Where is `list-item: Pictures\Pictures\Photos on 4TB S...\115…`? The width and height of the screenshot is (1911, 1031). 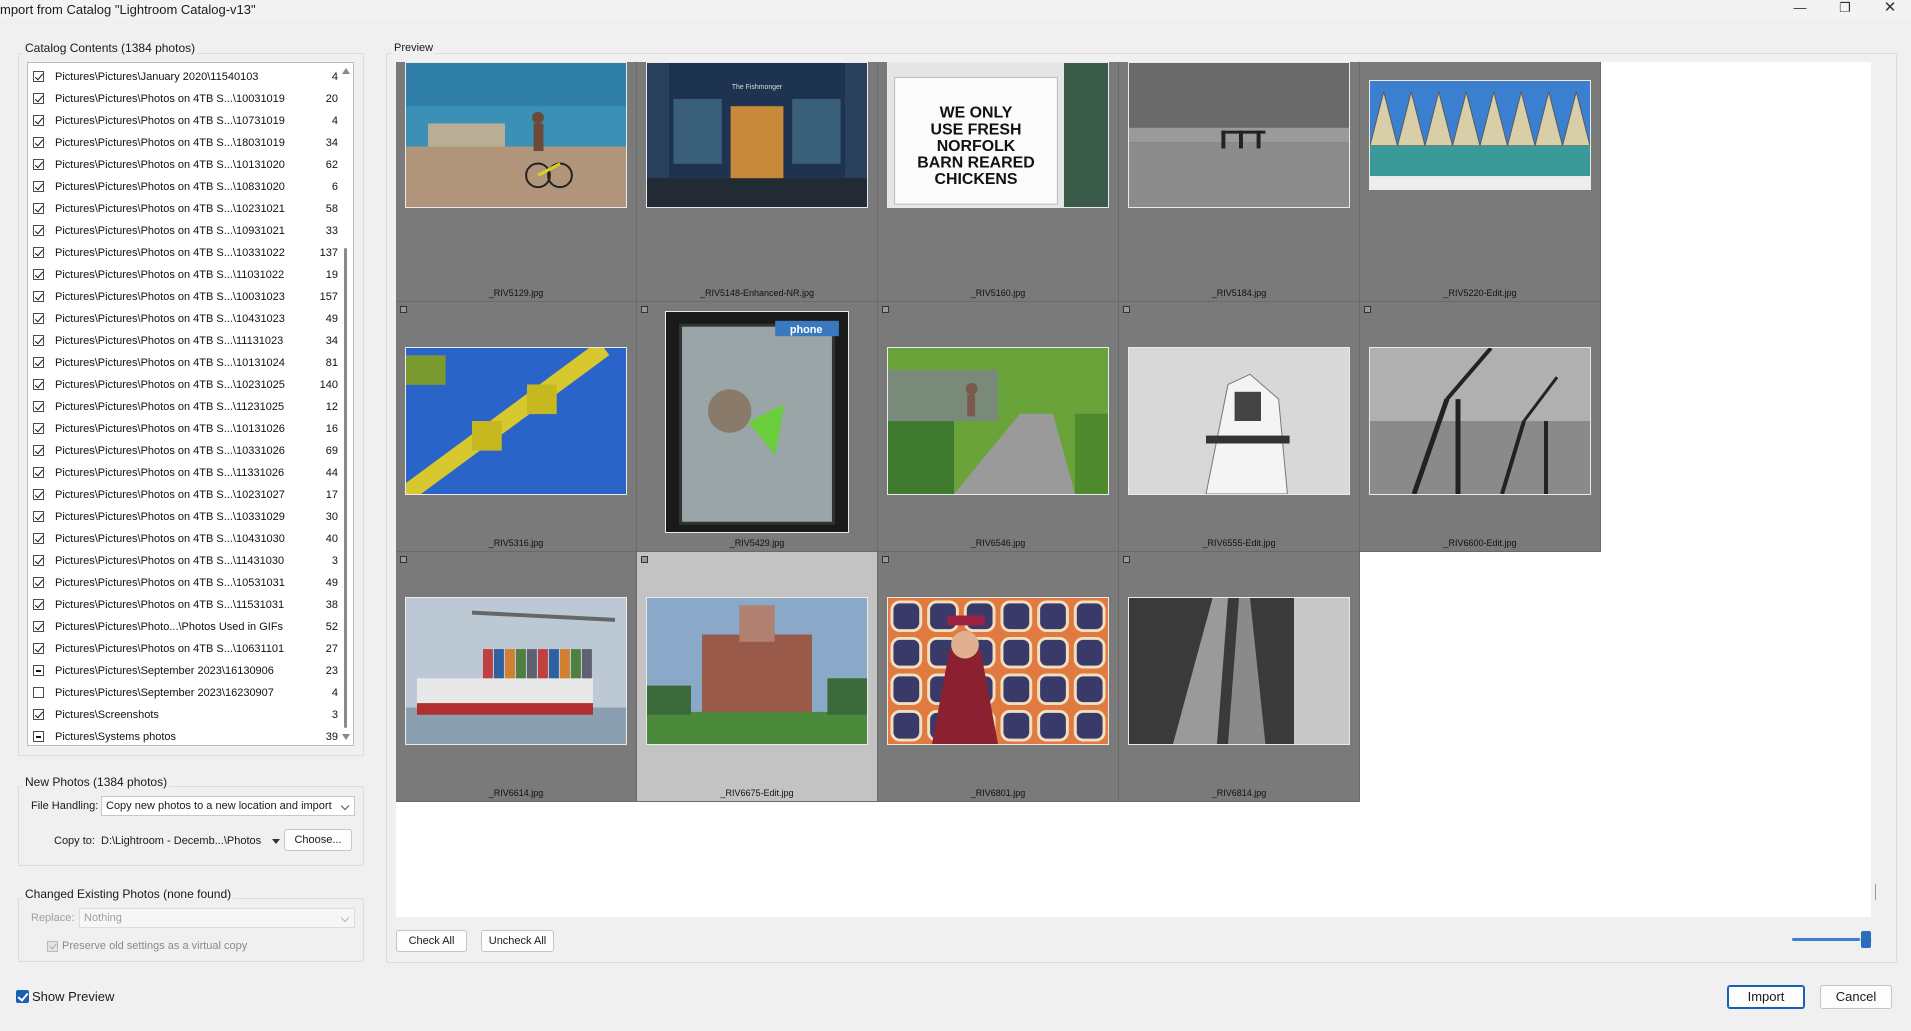
list-item: Pictures\Pictures\Photos on 4TB S...\115… is located at coordinates (183, 605).